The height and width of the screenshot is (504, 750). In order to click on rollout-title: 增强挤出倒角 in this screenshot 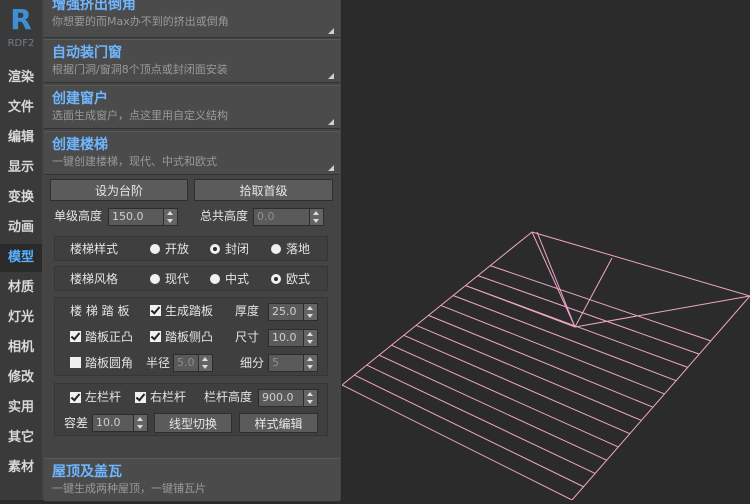, I will do `click(94, 6)`.